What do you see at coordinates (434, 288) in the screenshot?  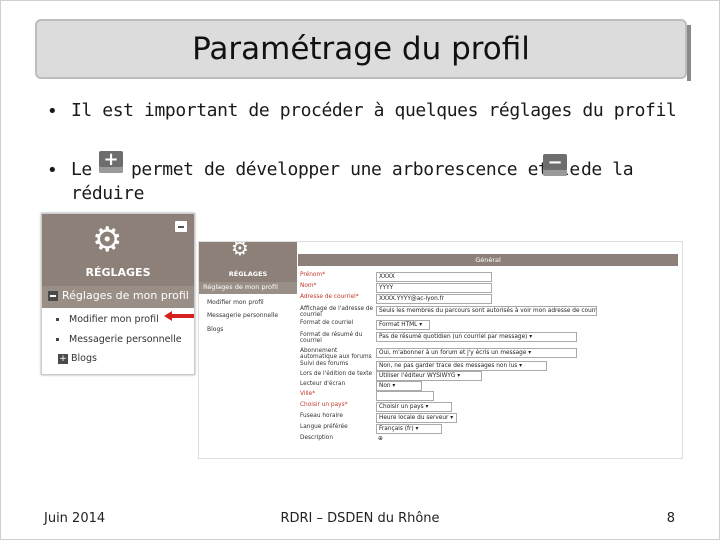 I see `field-input: YYYY` at bounding box center [434, 288].